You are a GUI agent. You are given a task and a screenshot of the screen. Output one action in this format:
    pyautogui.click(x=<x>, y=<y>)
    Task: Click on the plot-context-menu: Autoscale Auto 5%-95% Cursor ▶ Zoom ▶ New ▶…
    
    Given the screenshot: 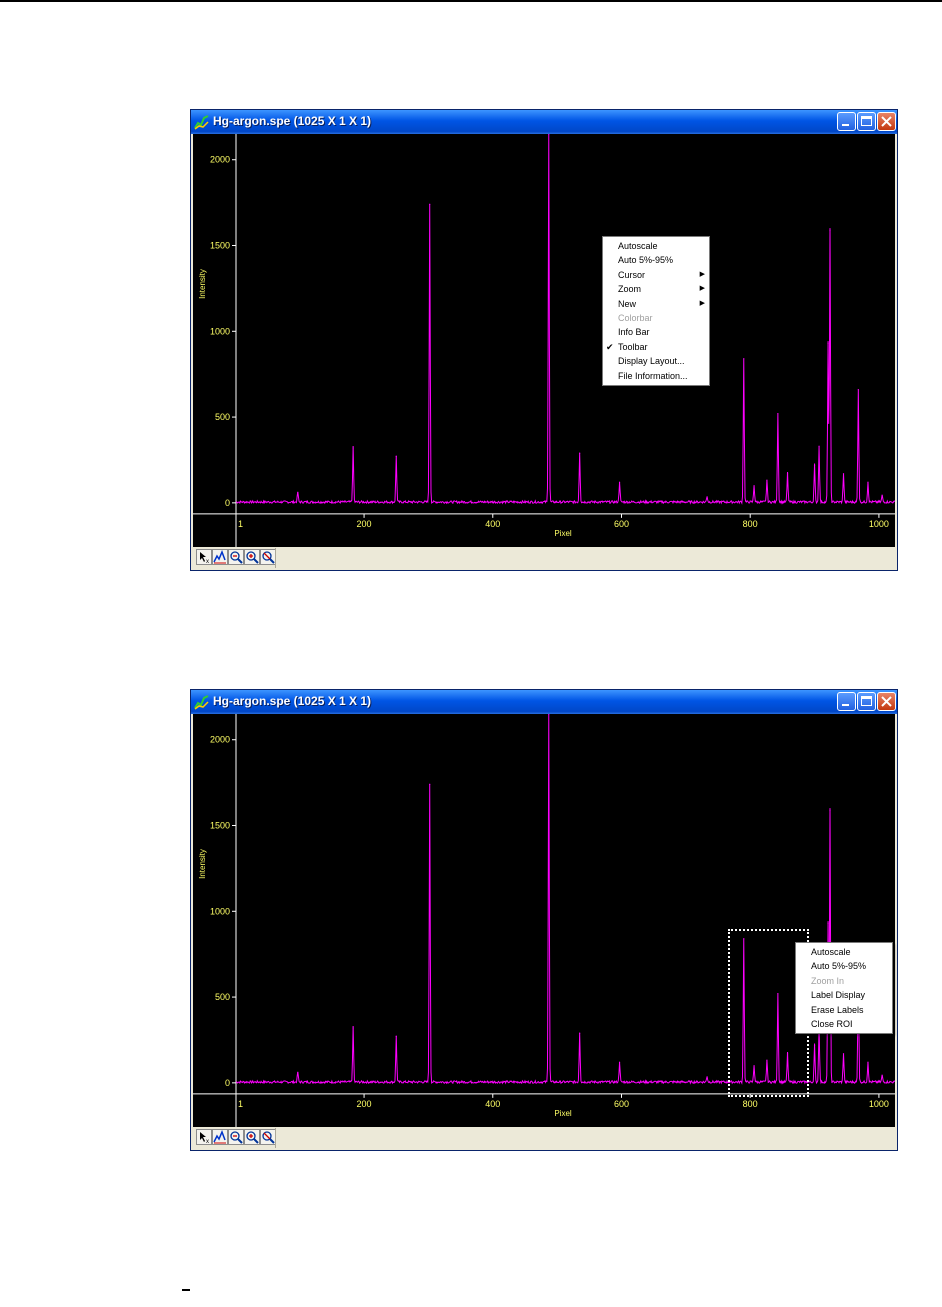 What is the action you would take?
    pyautogui.click(x=656, y=311)
    